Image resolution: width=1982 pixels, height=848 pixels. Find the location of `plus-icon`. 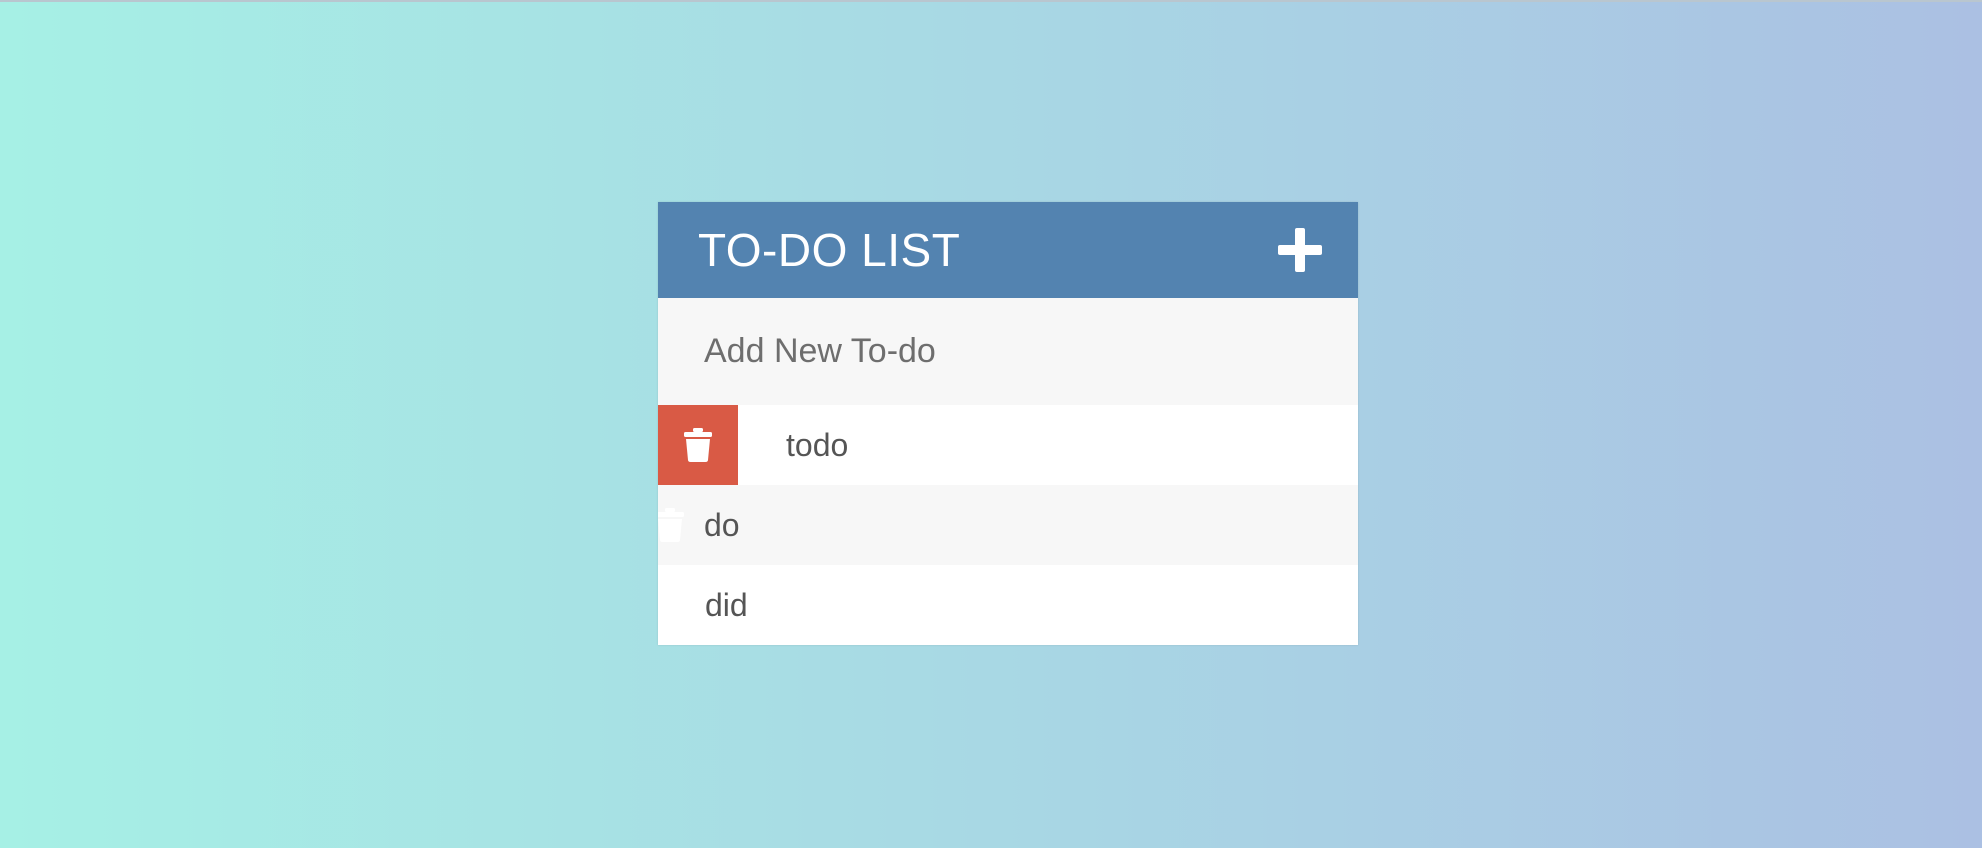

plus-icon is located at coordinates (1300, 250).